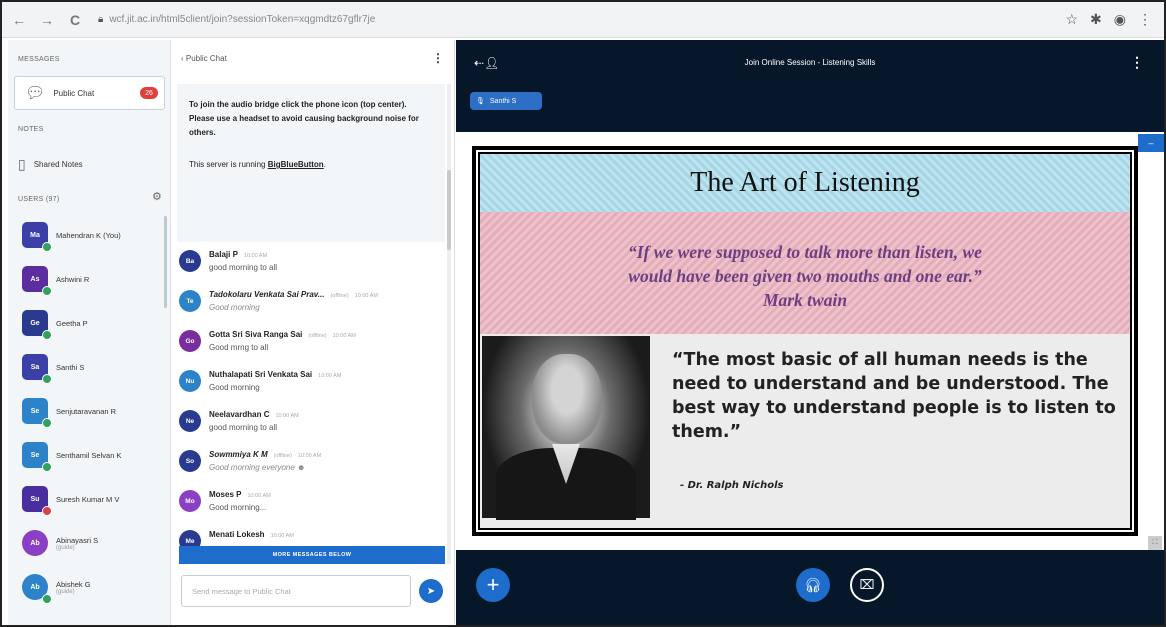 Image resolution: width=1166 pixels, height=627 pixels. What do you see at coordinates (223, 254) in the screenshot?
I see `sender-name: Balaji P` at bounding box center [223, 254].